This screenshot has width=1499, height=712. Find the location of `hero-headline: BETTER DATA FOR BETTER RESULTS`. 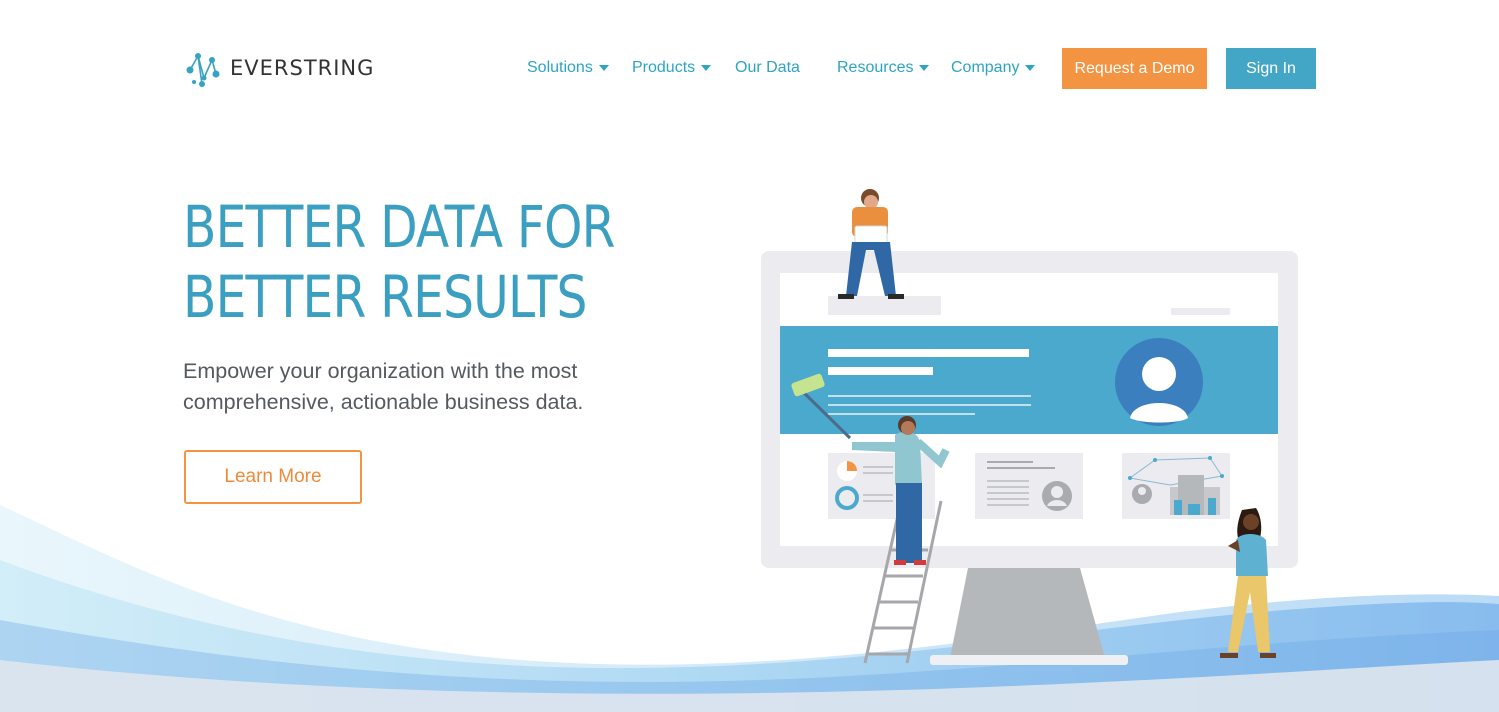

hero-headline: BETTER DATA FOR BETTER RESULTS is located at coordinates (399, 262).